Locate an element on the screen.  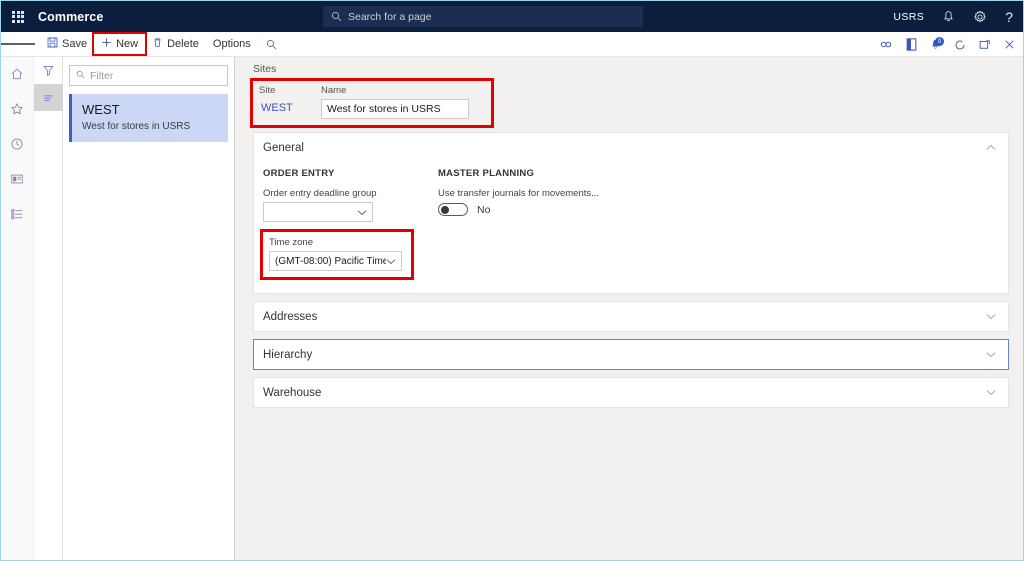
section-addresses-header: Addresses is located at coordinates (631, 316).